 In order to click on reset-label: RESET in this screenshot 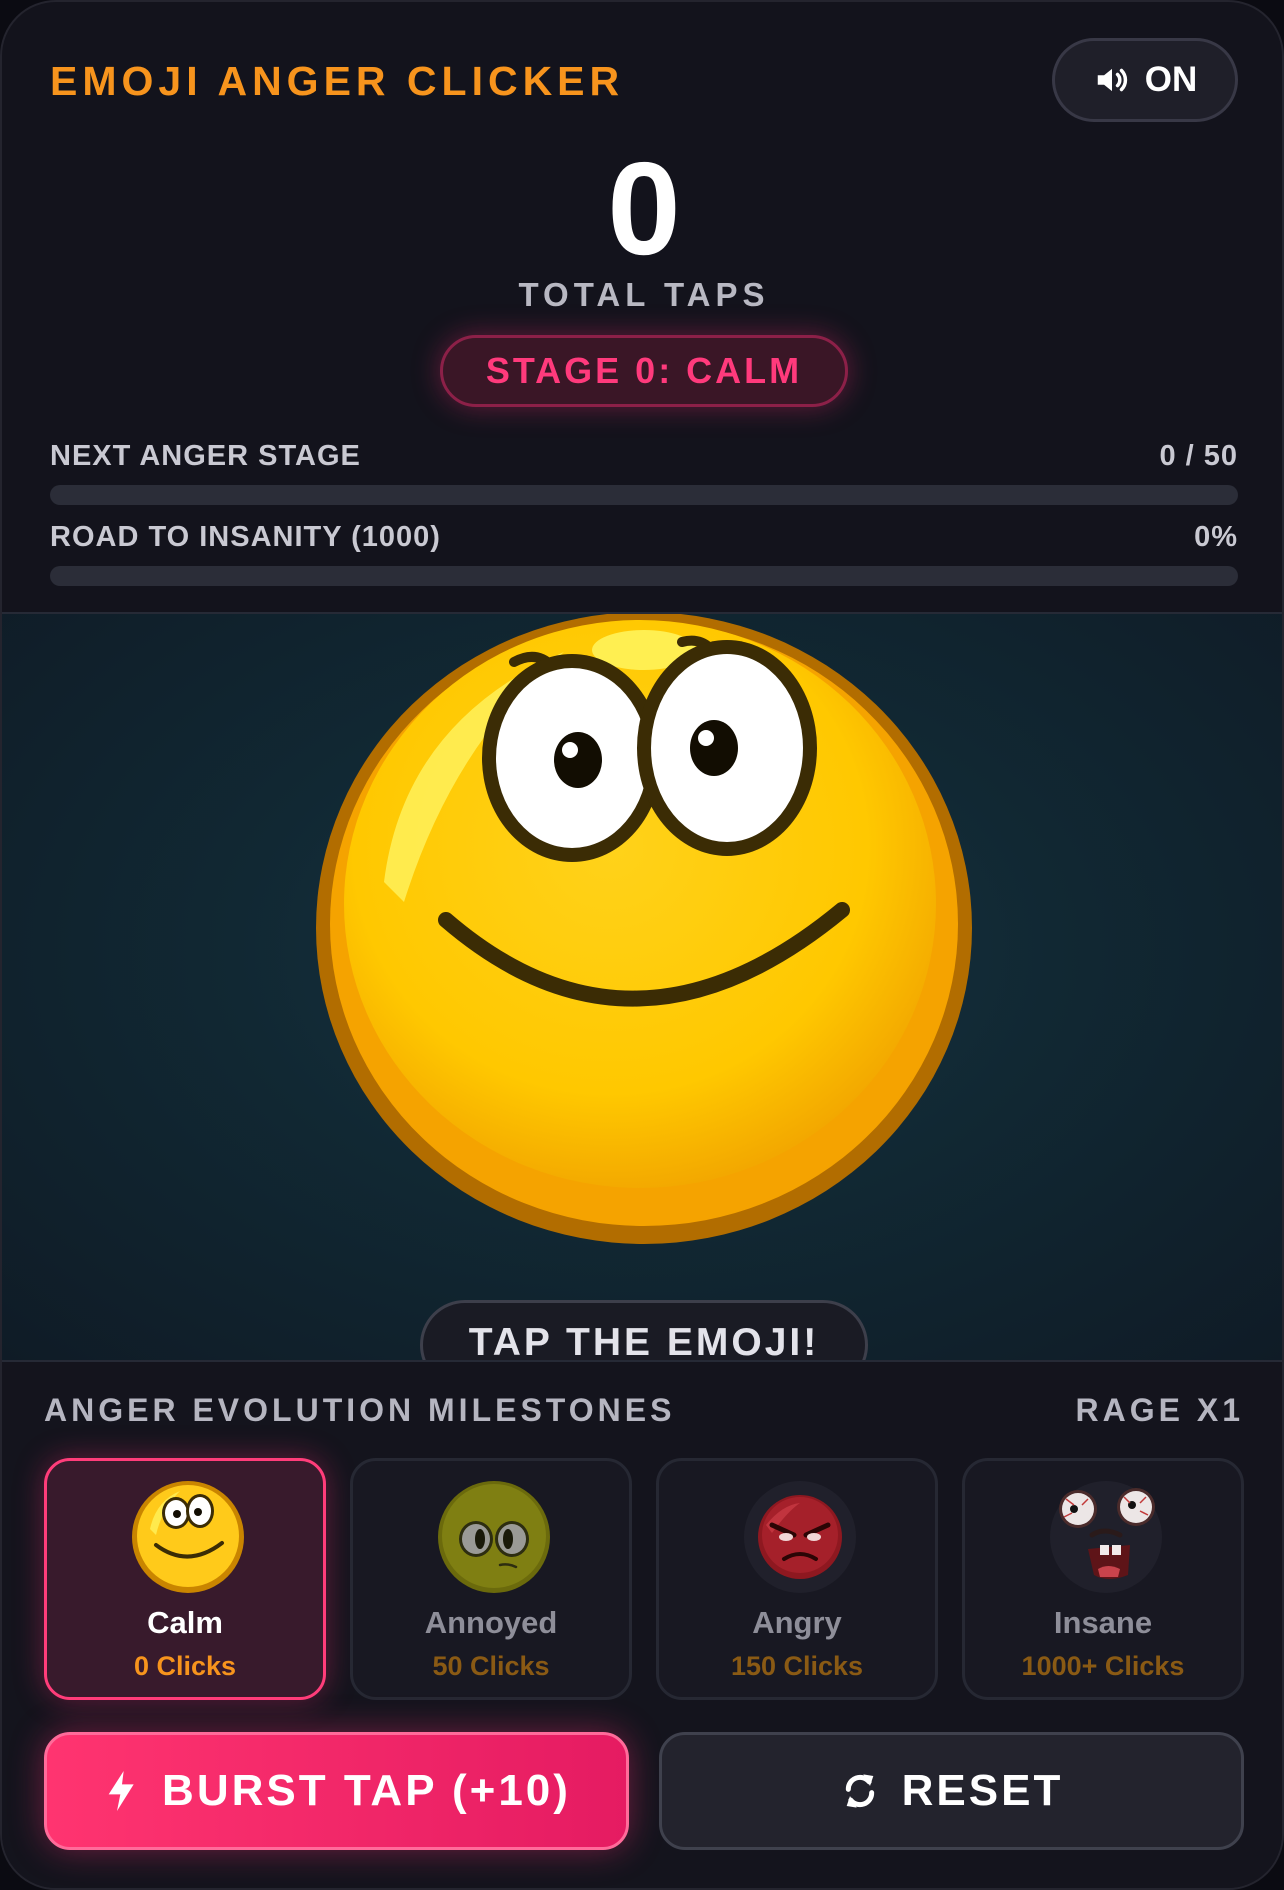, I will do `click(982, 1790)`.